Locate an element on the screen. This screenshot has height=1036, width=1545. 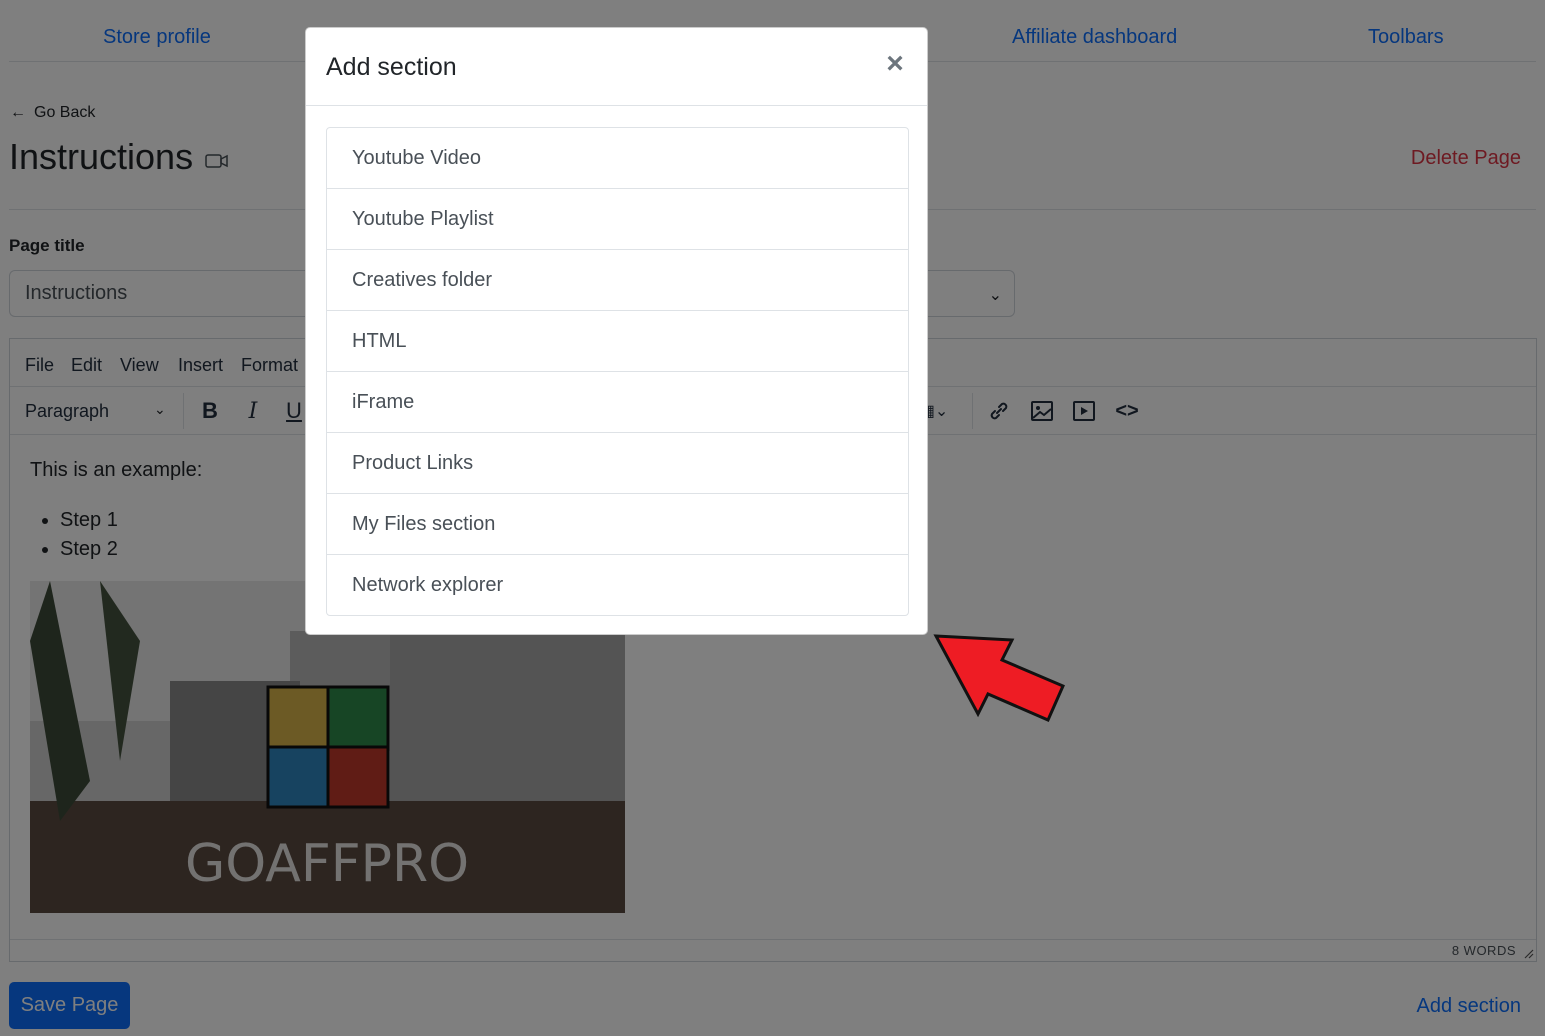
section-option-creatives-folder: Creatives folder is located at coordinates (617, 280).